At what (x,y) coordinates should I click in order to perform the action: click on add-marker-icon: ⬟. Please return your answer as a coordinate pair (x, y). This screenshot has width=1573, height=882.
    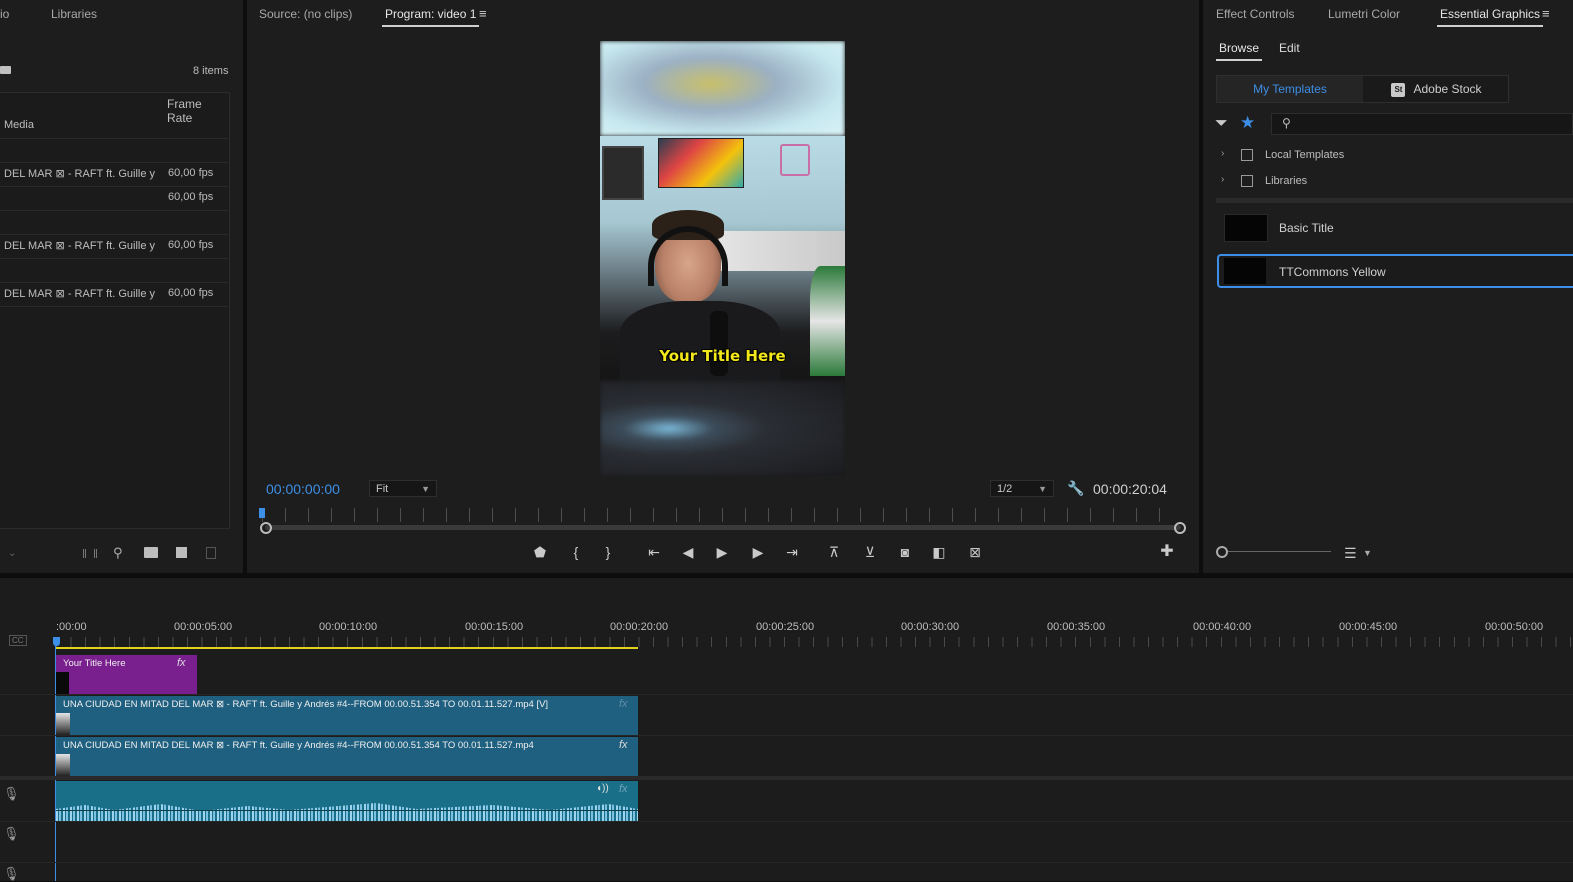
    Looking at the image, I should click on (540, 552).